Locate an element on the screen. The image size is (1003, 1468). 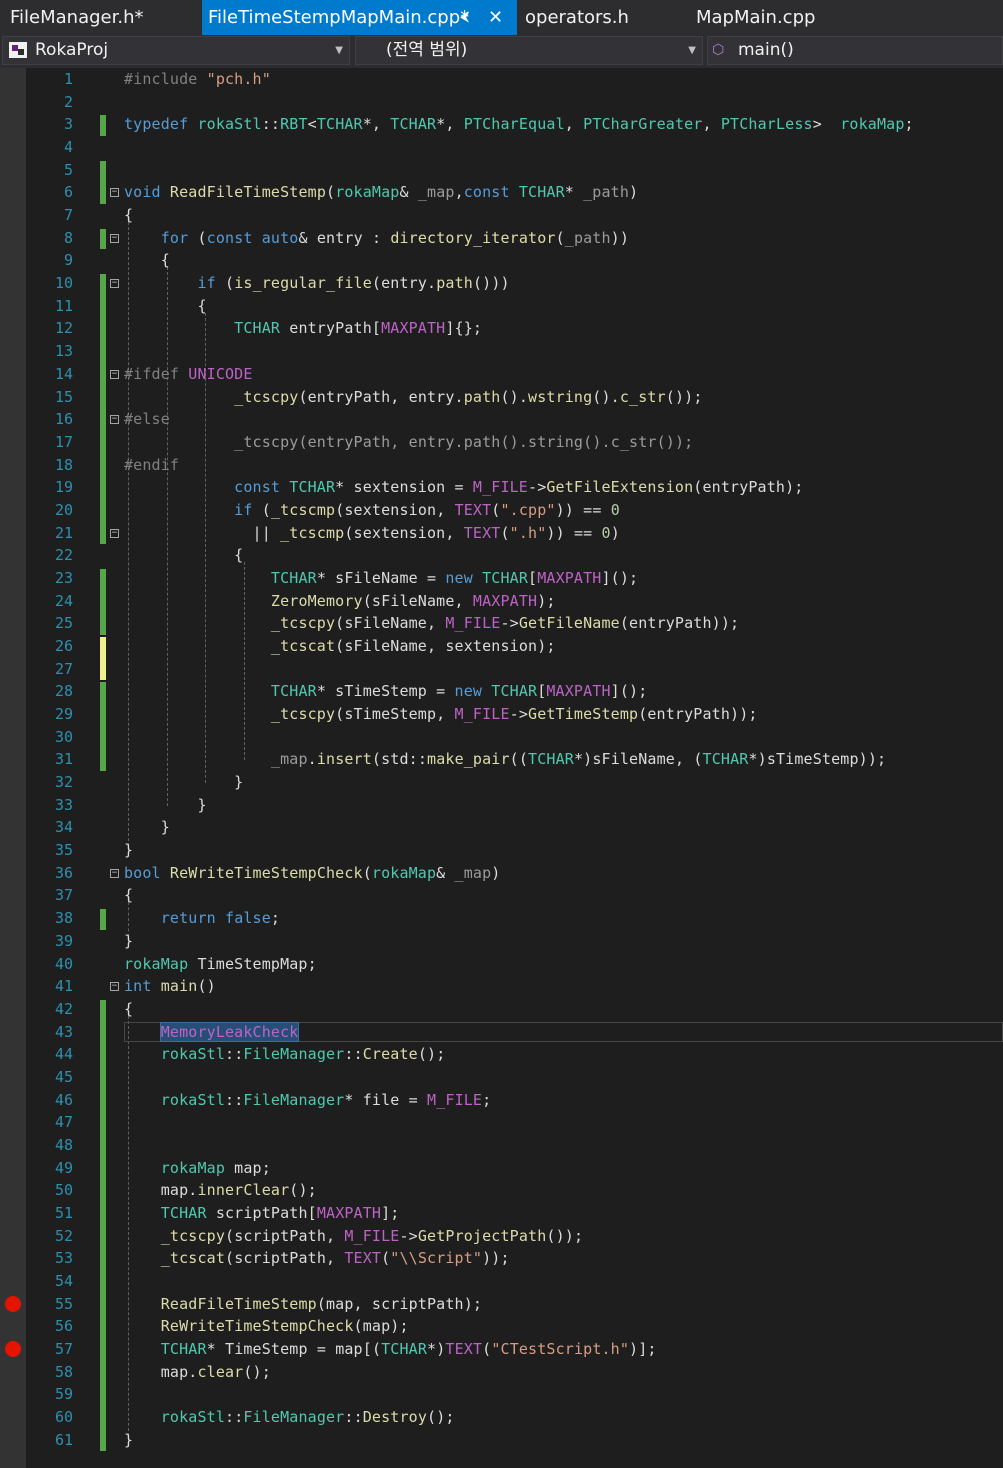
code-line: 54 is located at coordinates (501, 1281).